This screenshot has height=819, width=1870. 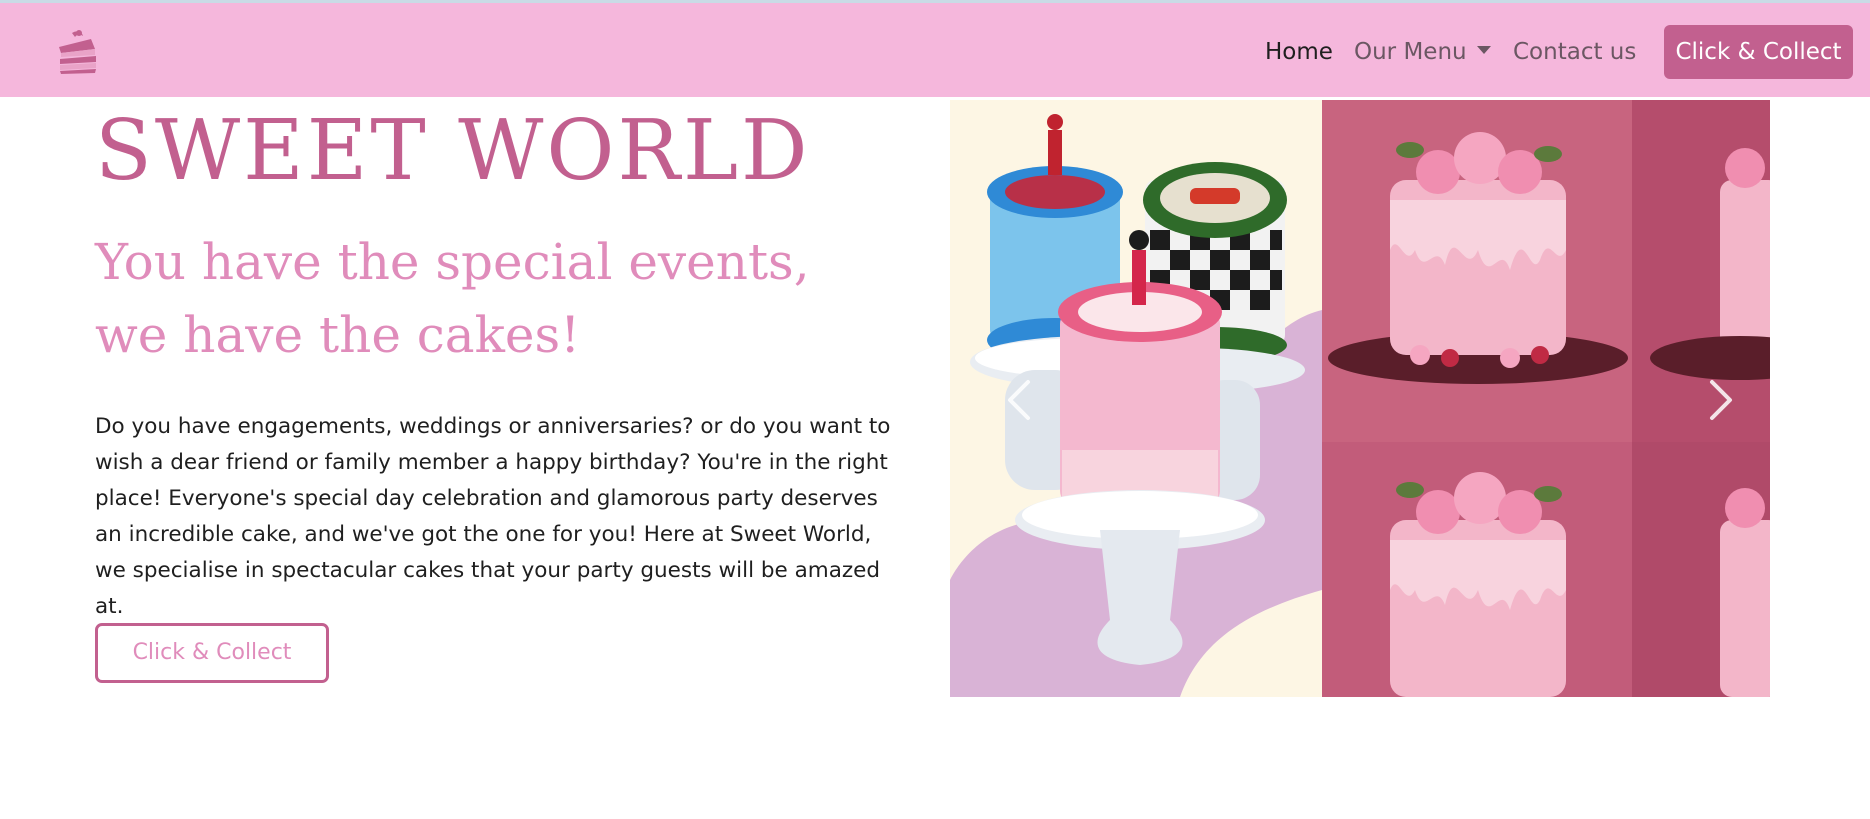 I want to click on nav-our-menu: Our Menu, so click(x=1422, y=52).